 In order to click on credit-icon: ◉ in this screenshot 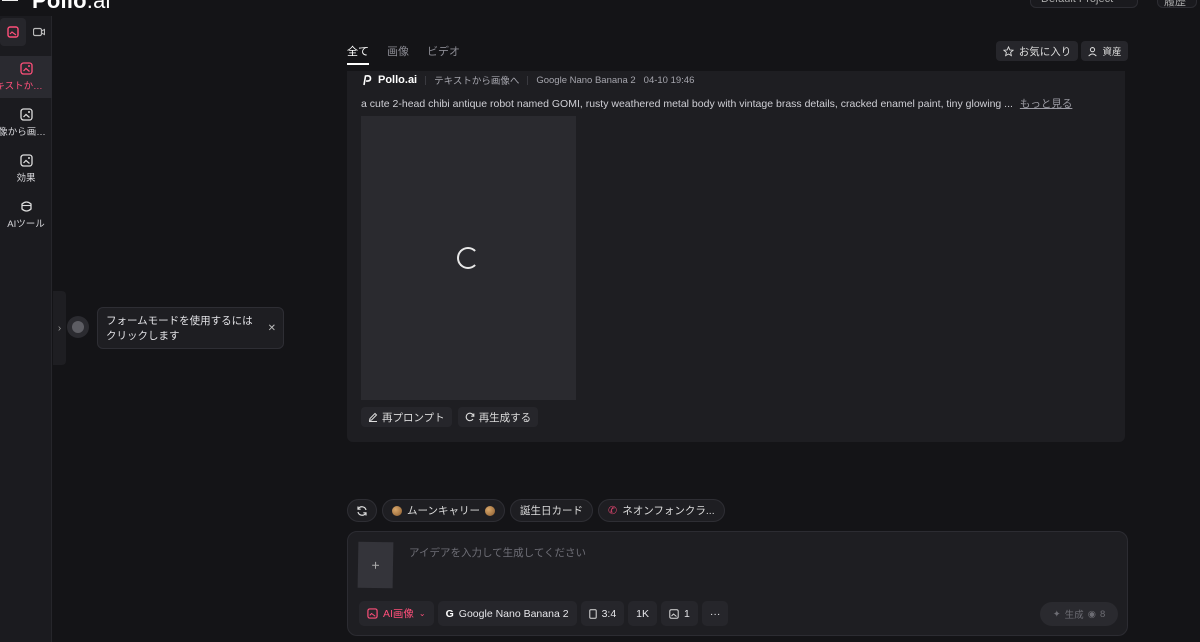, I will do `click(1091, 614)`.